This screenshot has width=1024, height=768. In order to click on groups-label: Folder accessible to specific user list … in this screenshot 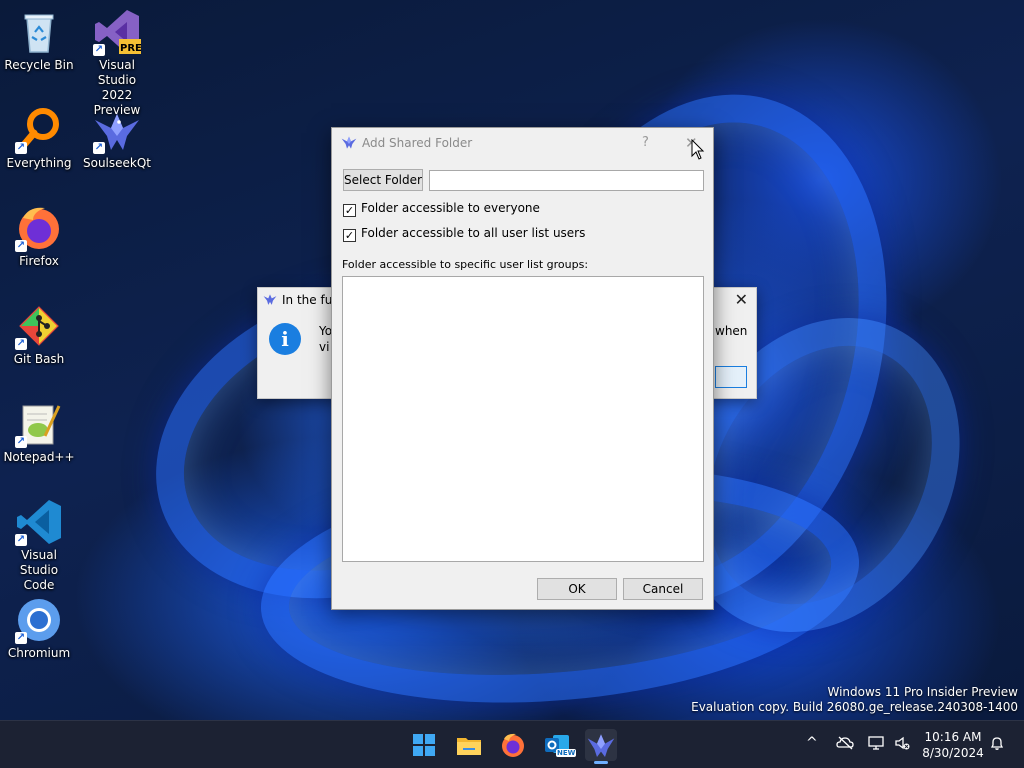, I will do `click(465, 264)`.